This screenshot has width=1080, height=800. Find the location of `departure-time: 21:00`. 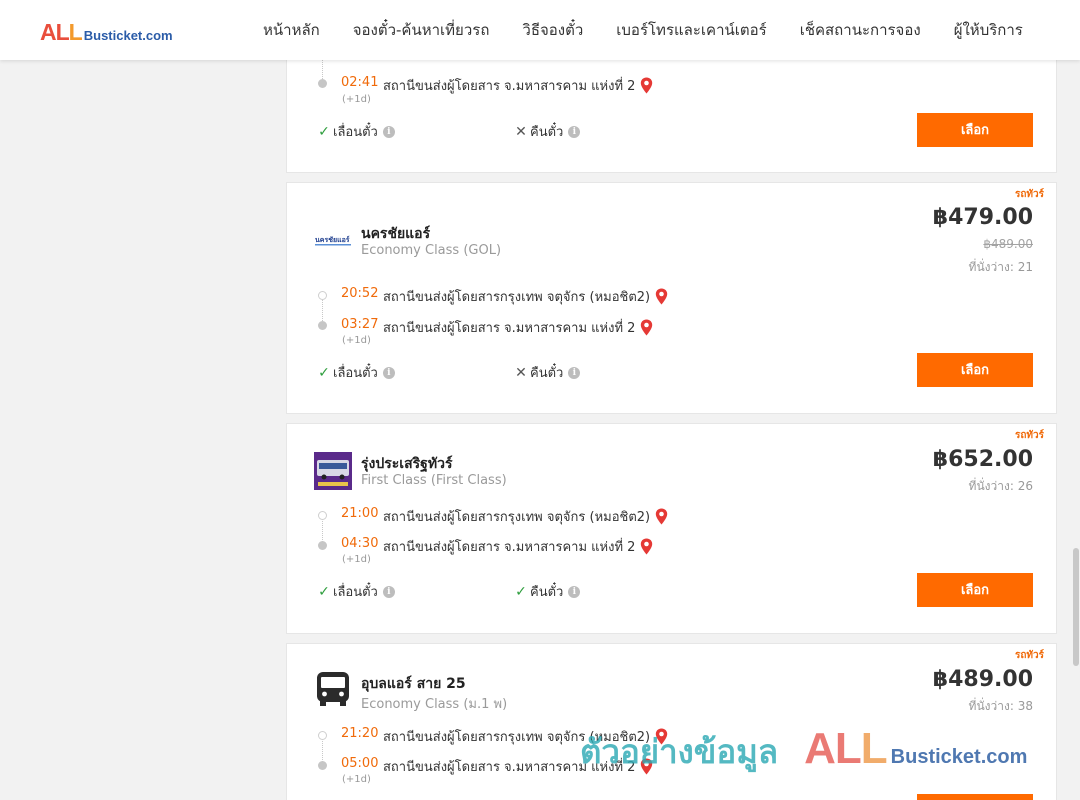

departure-time: 21:00 is located at coordinates (360, 513).